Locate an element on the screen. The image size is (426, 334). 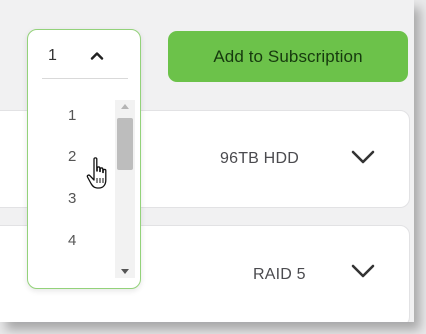
scroll-down-arrow-icon is located at coordinates (125, 271).